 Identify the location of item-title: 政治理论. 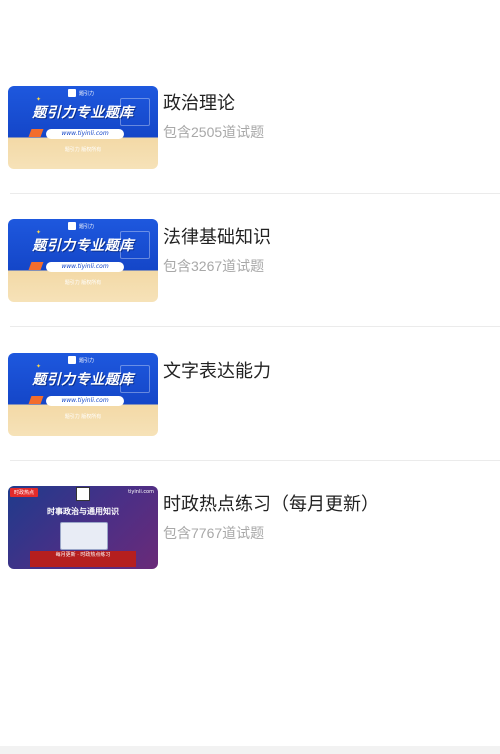
(199, 102).